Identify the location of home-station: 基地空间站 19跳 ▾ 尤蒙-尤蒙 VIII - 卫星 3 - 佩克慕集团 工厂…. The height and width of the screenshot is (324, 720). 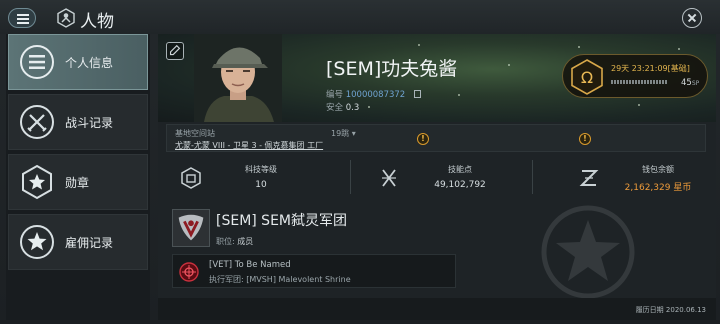
(436, 138).